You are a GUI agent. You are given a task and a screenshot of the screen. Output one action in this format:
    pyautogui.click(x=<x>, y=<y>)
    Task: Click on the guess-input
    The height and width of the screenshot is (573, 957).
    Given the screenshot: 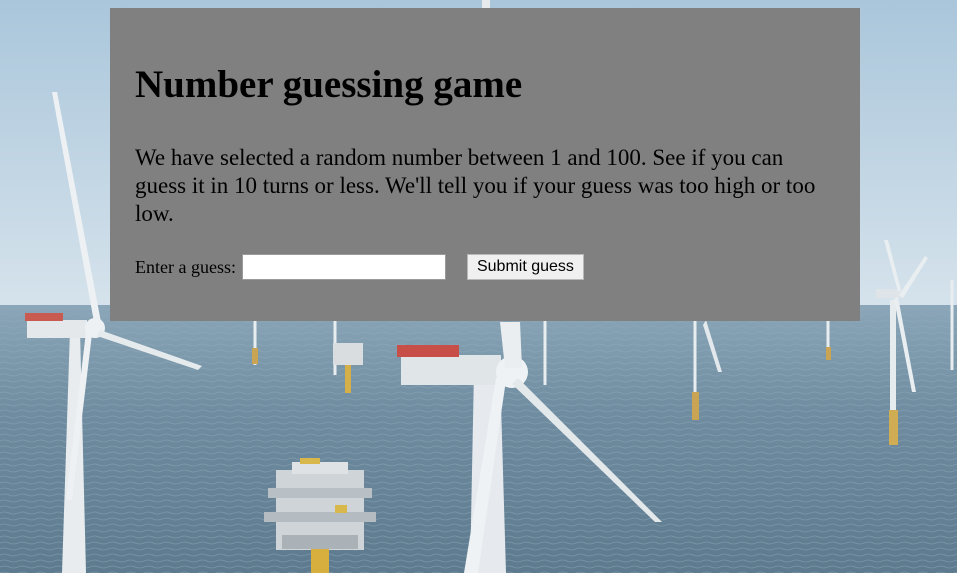 What is the action you would take?
    pyautogui.click(x=343, y=267)
    